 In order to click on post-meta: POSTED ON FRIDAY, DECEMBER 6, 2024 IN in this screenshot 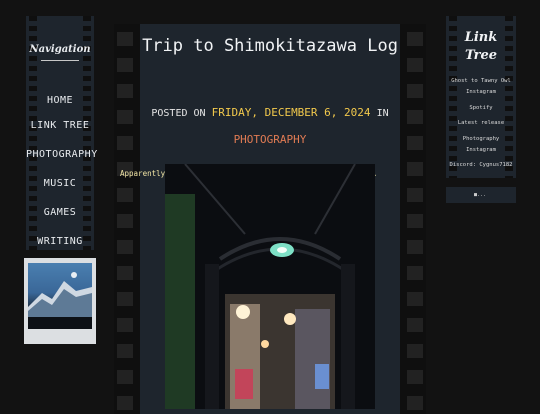, I will do `click(270, 112)`.